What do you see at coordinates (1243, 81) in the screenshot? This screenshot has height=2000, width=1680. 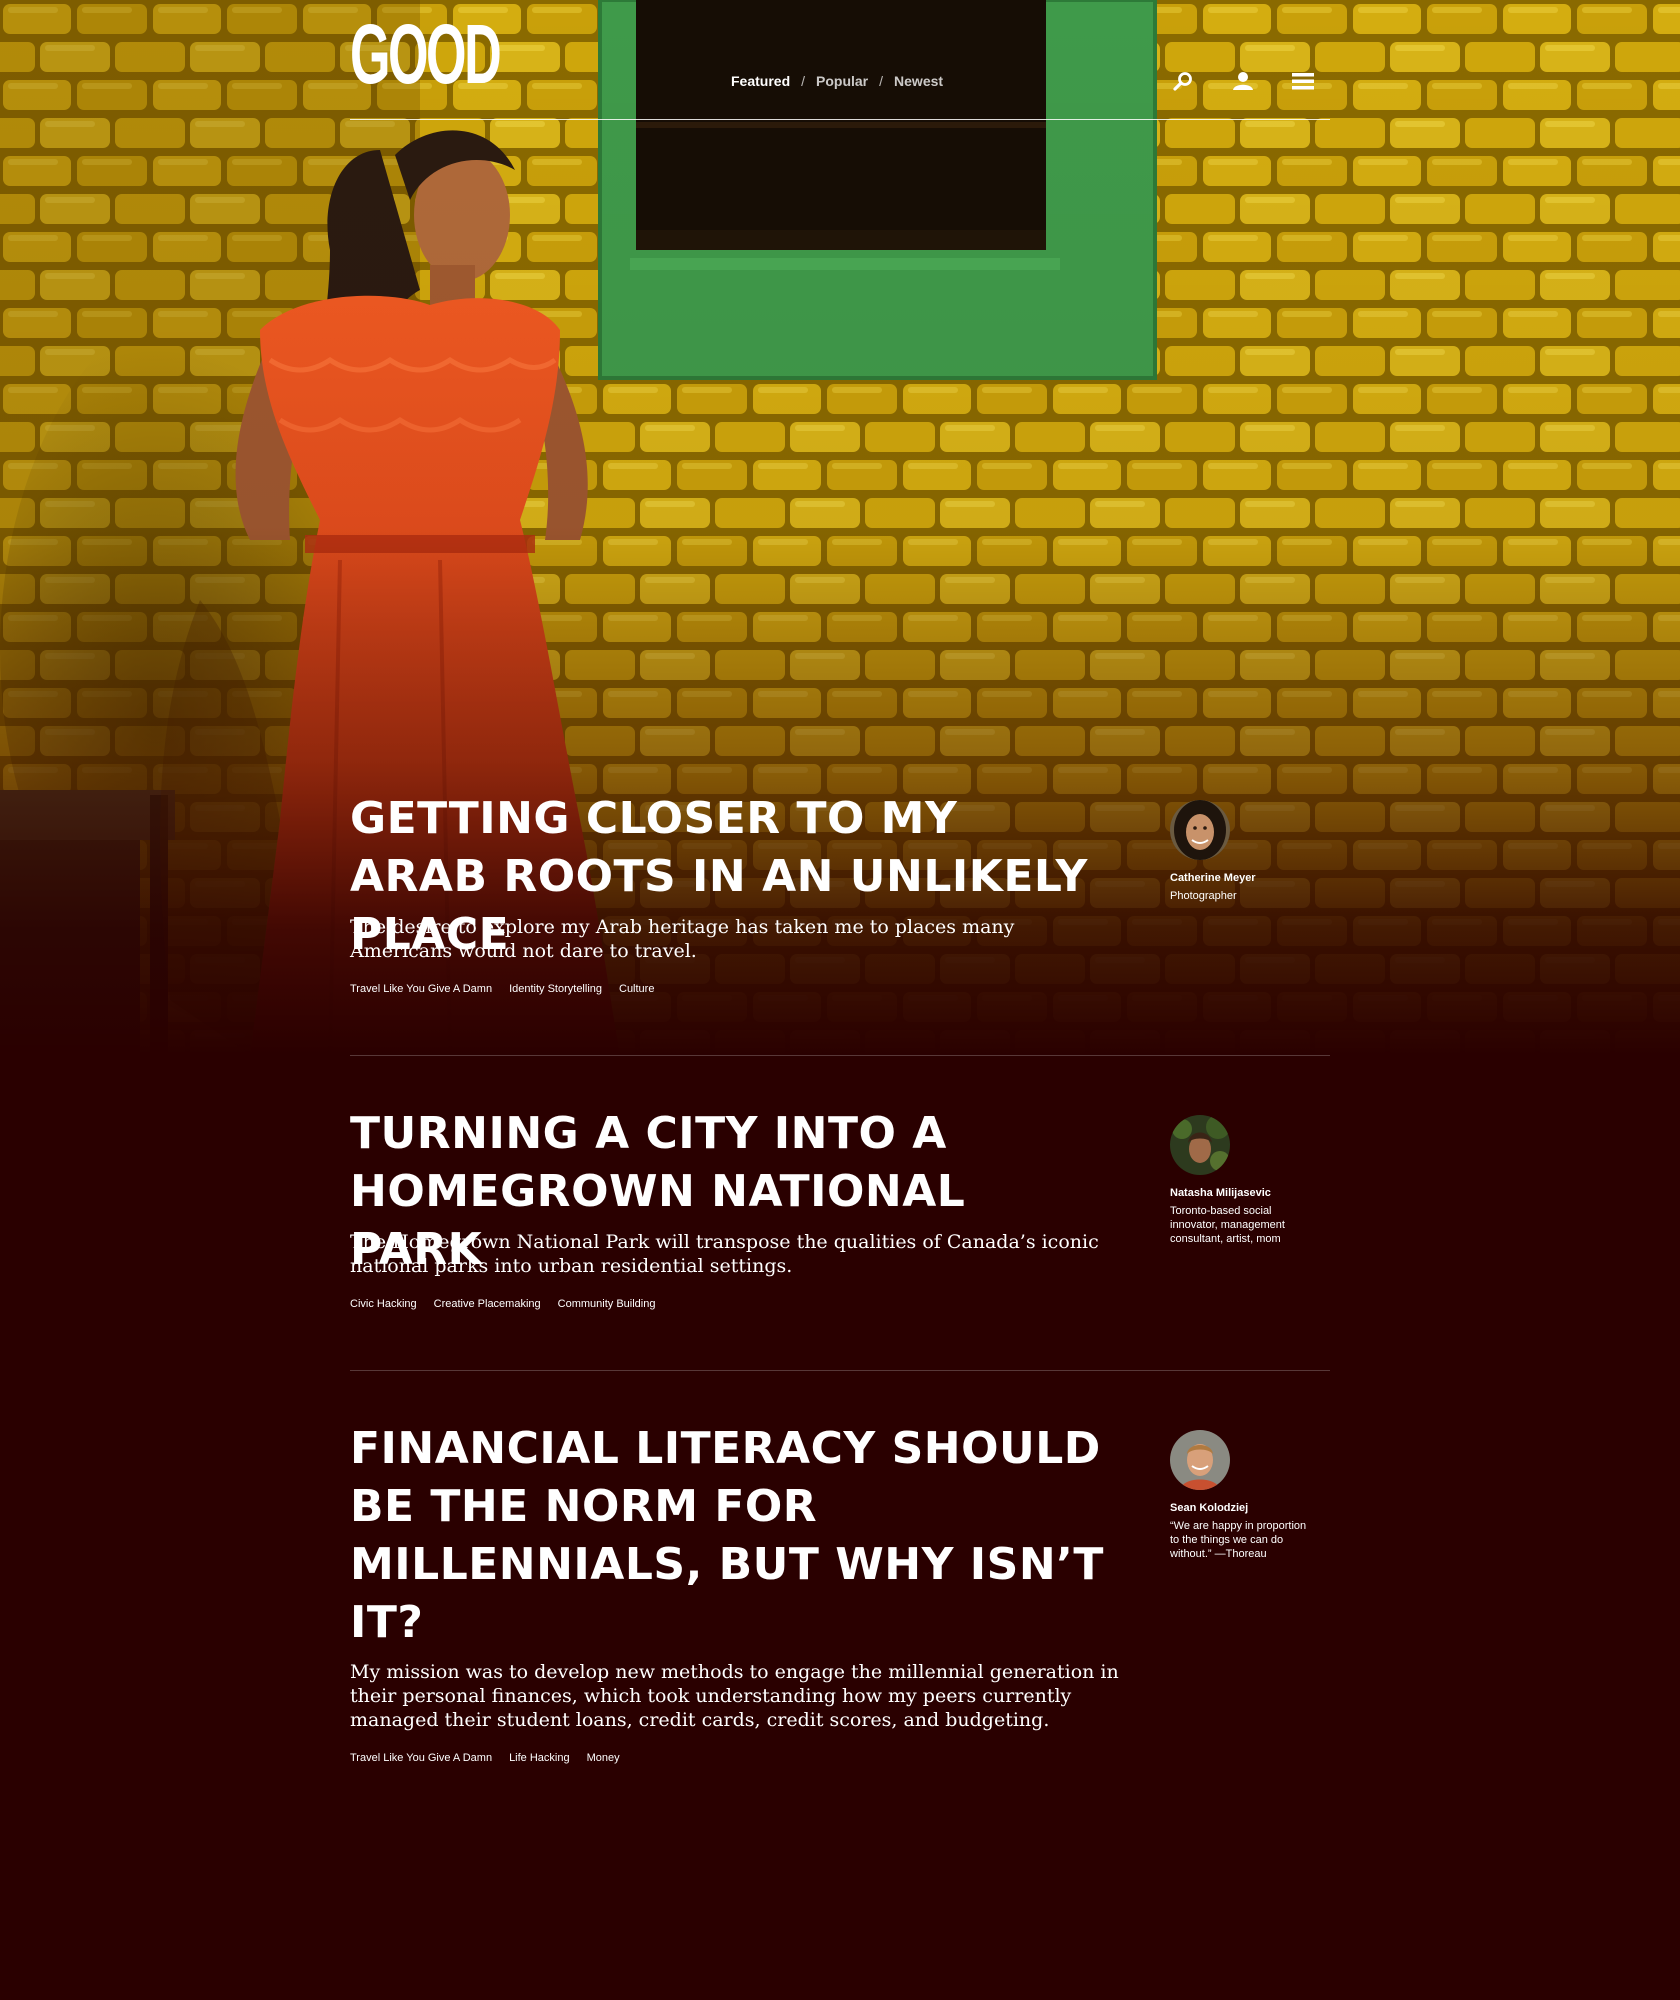 I see `user-icon` at bounding box center [1243, 81].